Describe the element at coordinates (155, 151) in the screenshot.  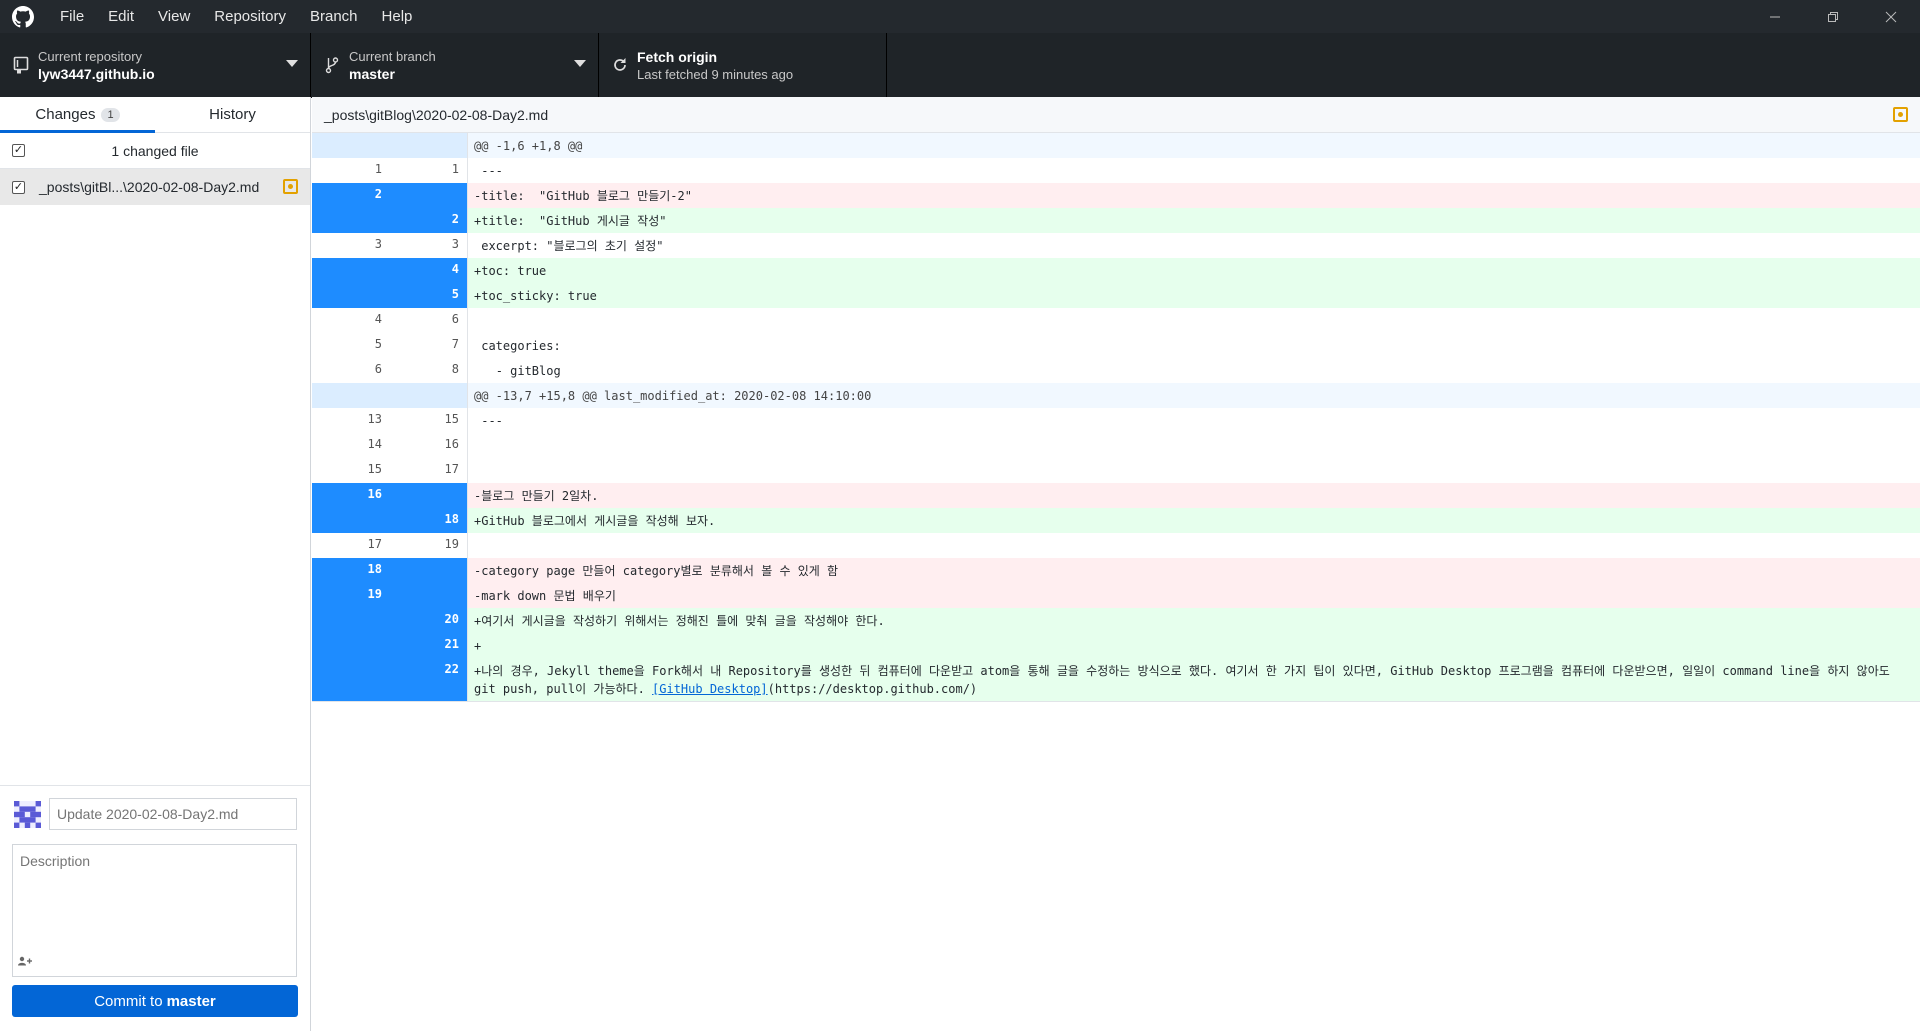
I see `changes-list-header: ✓ 1 changed file` at that location.